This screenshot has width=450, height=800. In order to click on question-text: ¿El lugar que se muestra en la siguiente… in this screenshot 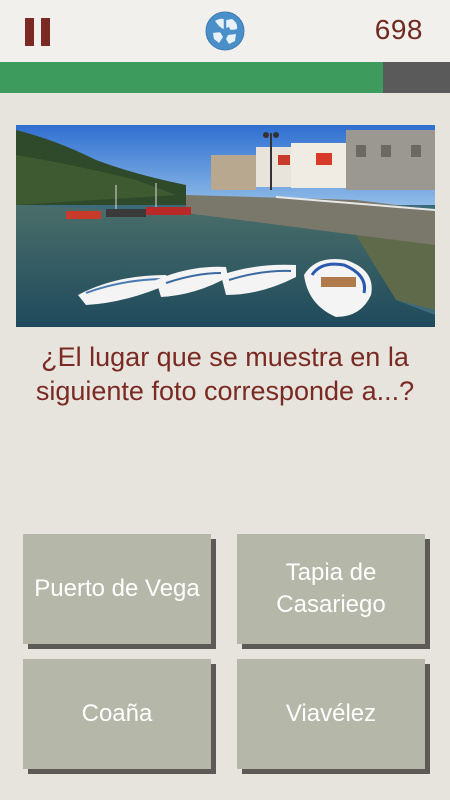, I will do `click(225, 374)`.